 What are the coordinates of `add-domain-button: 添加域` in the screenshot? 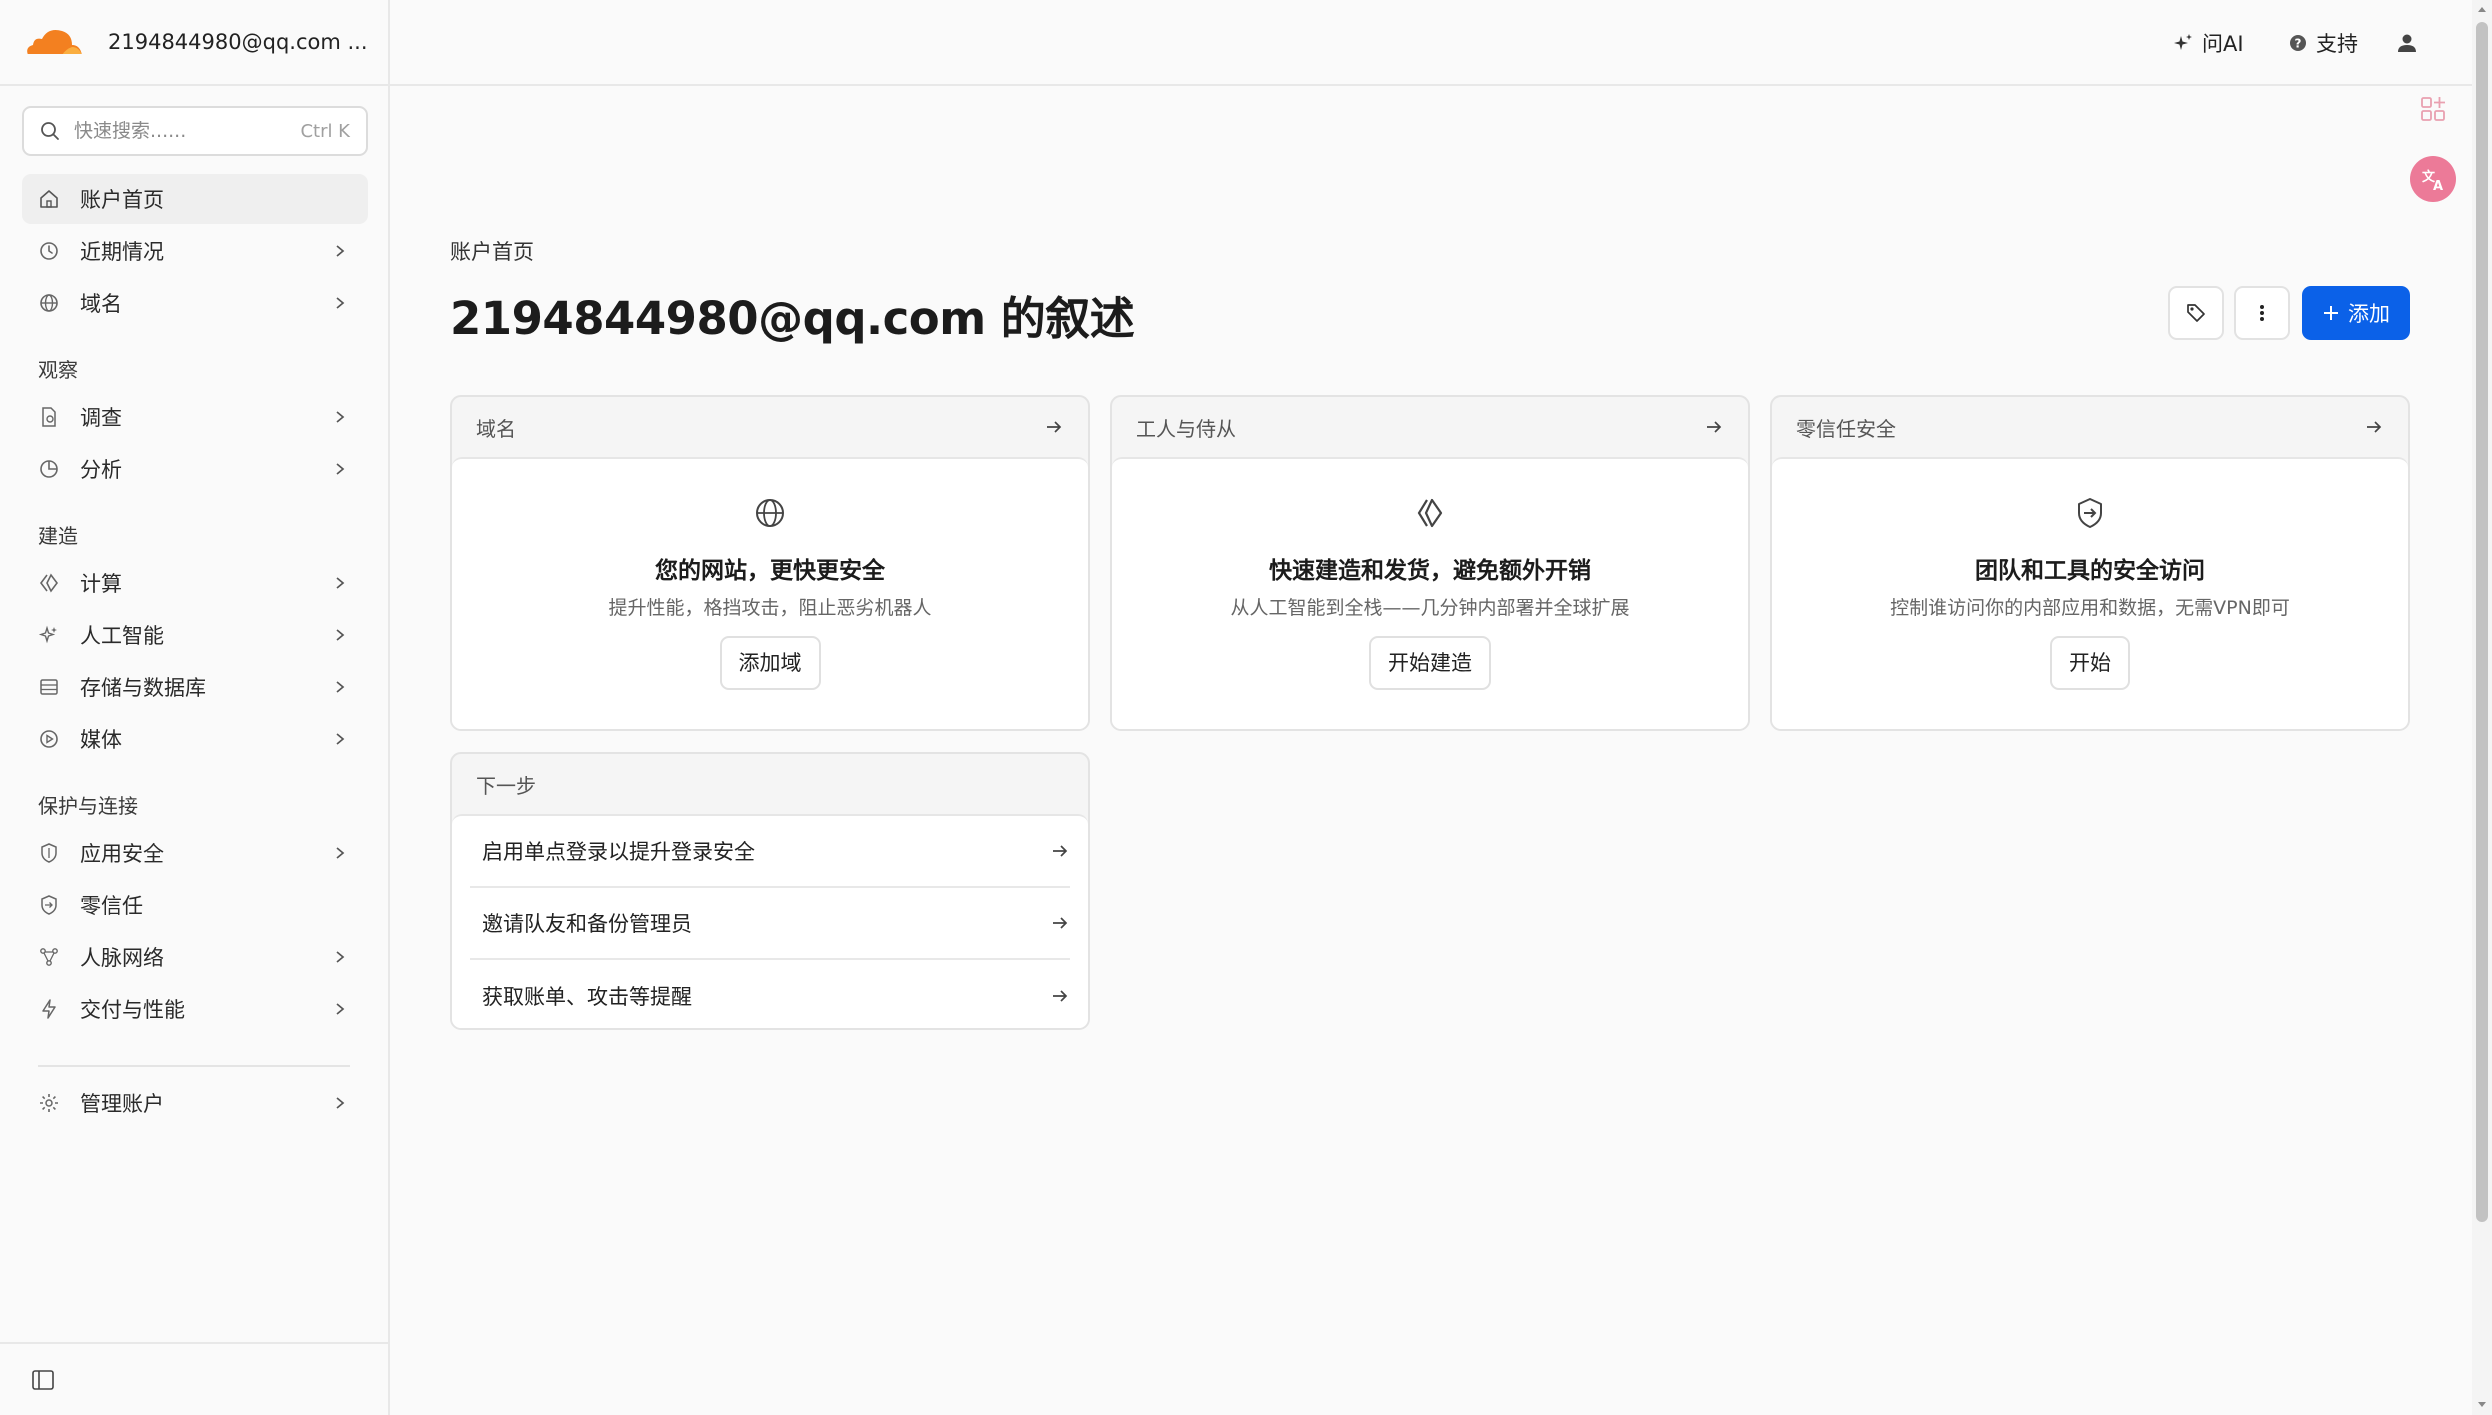 It's located at (770, 663).